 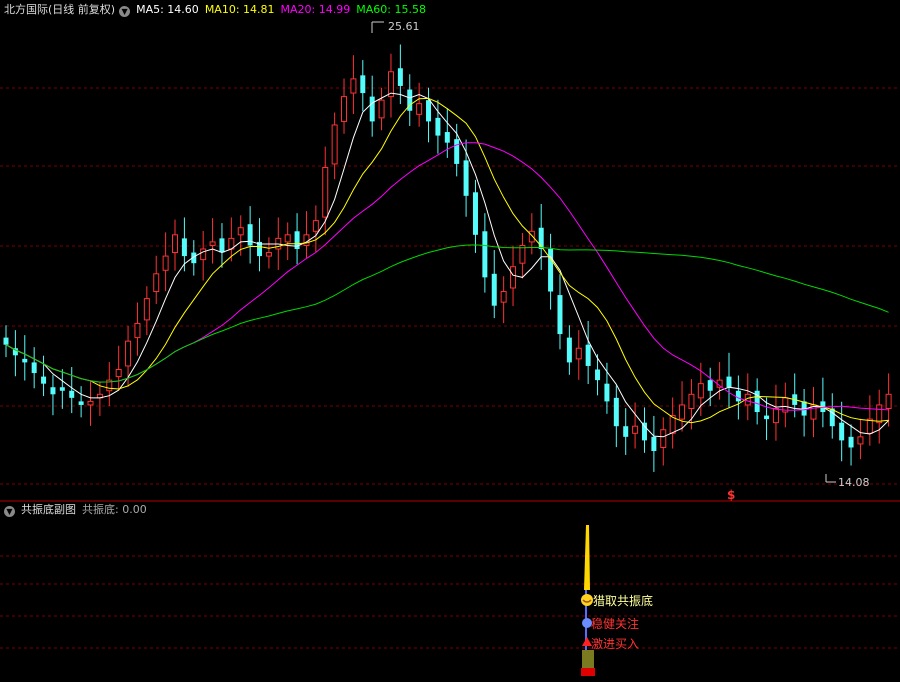 I want to click on ma5-label: MA5: 14.60, so click(x=167, y=9).